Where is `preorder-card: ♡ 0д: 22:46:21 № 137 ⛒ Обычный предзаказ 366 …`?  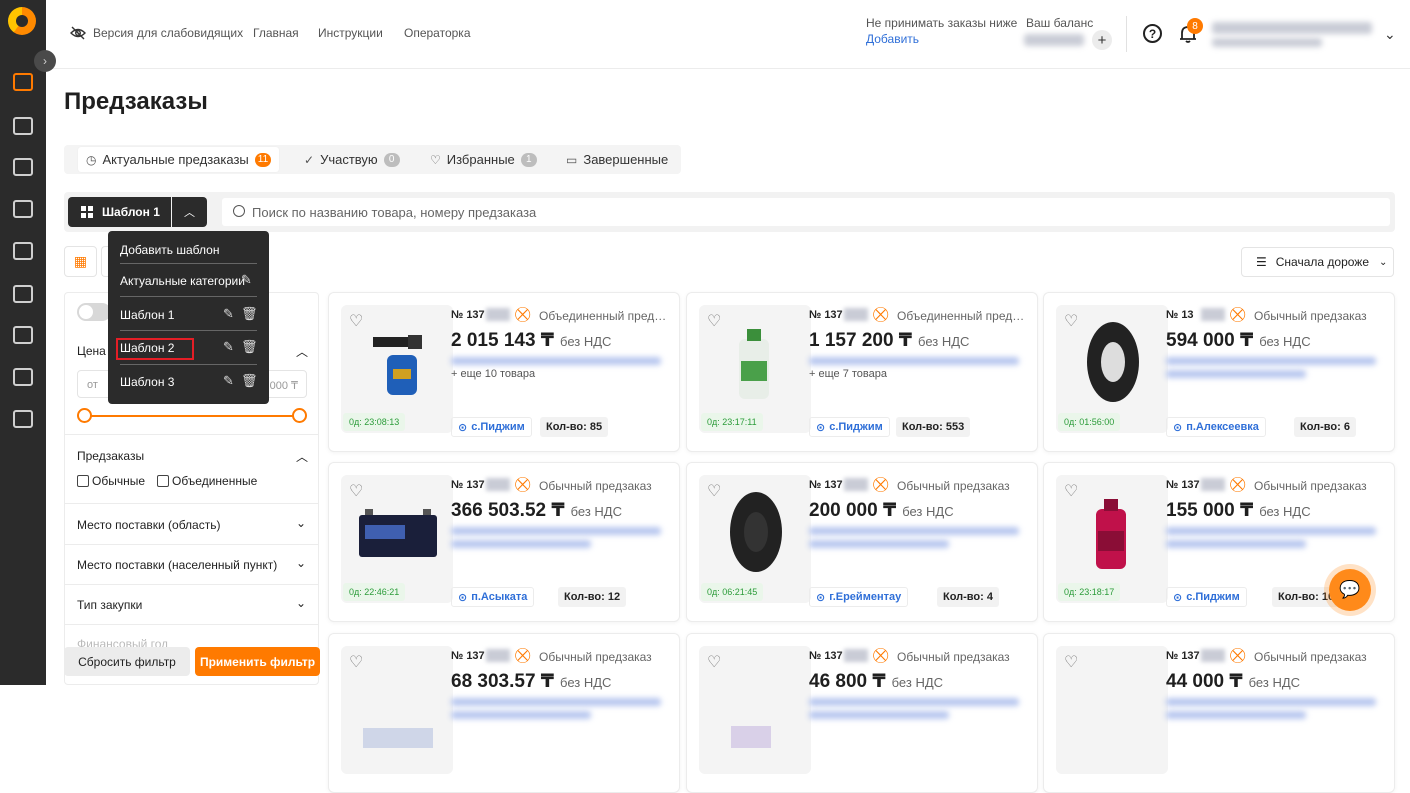 preorder-card: ♡ 0д: 22:46:21 № 137 ⛒ Обычный предзаказ 366 … is located at coordinates (504, 542).